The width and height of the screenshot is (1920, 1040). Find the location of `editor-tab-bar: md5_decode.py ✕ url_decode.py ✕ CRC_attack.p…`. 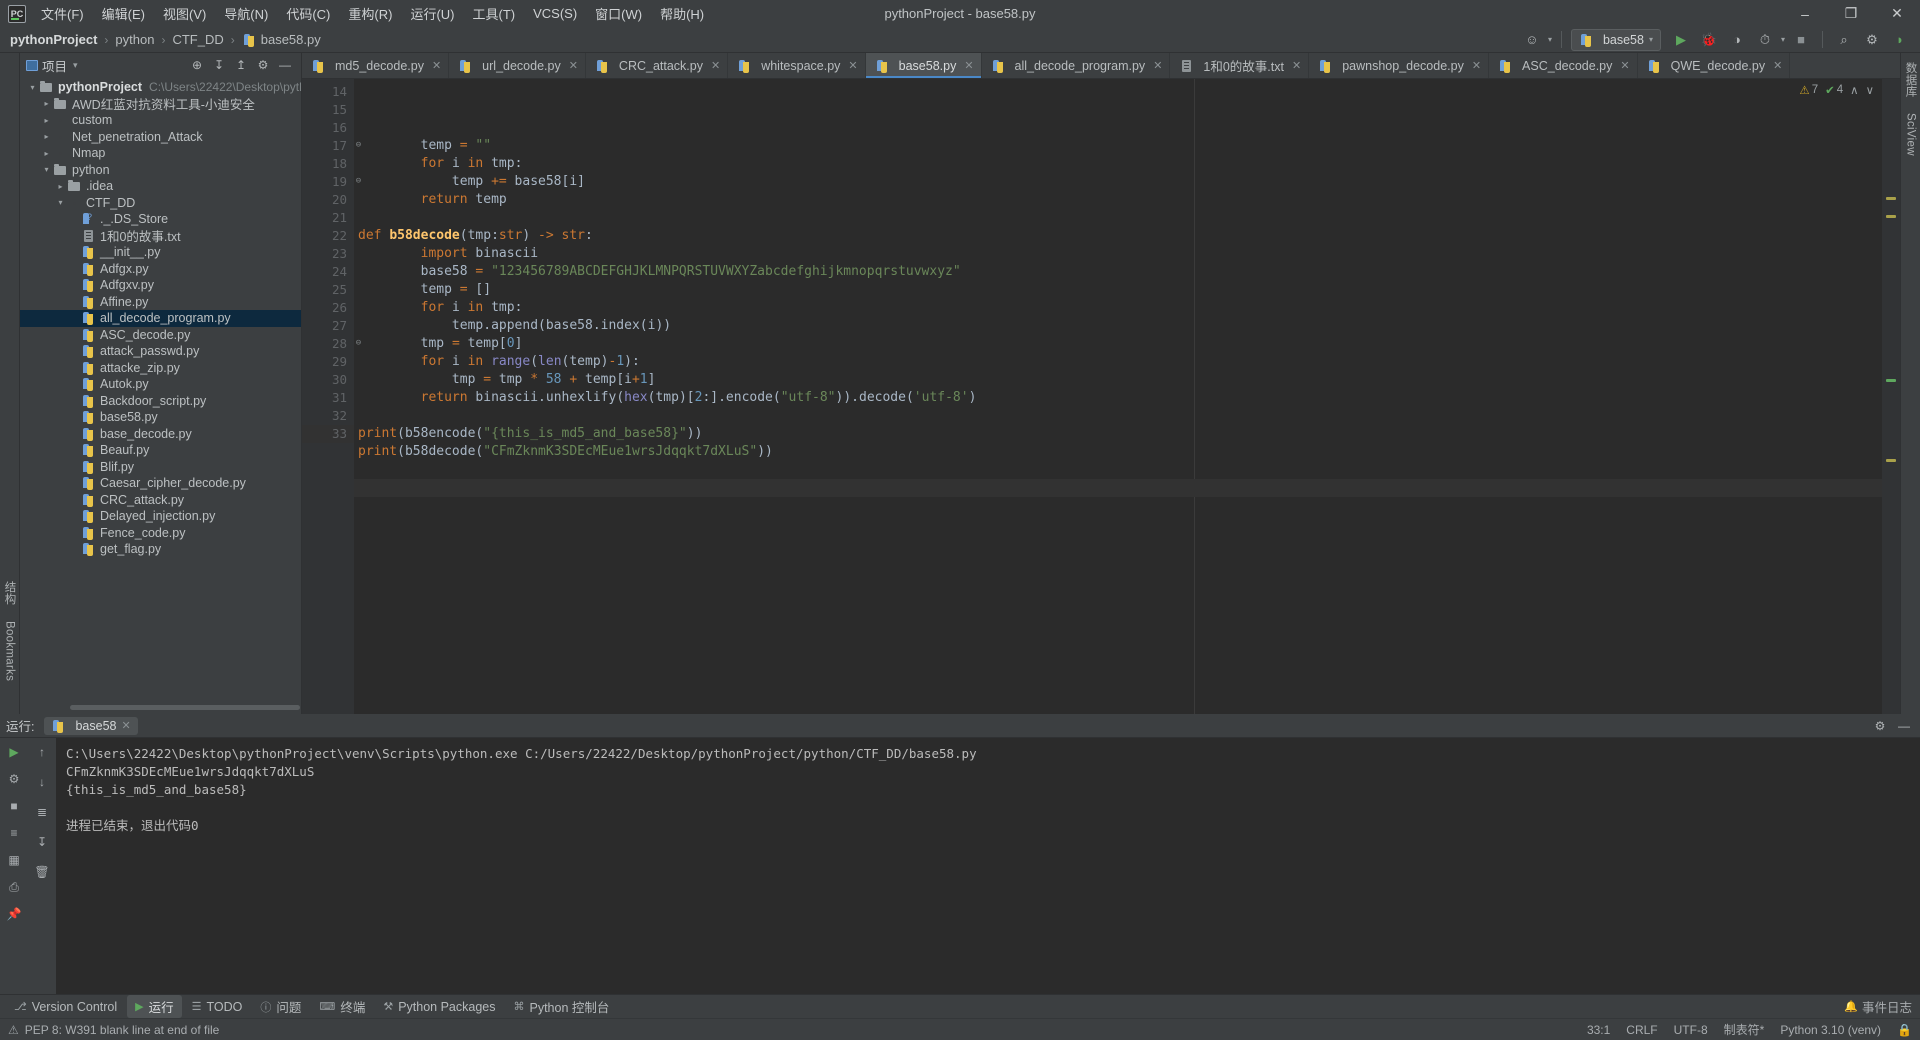

editor-tab-bar: md5_decode.py ✕ url_decode.py ✕ CRC_attack.p… is located at coordinates (1101, 66).